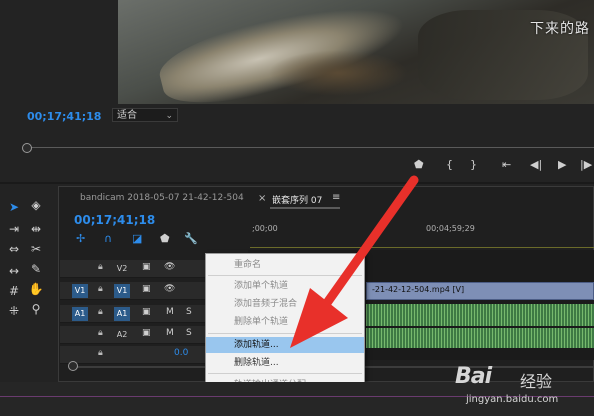  What do you see at coordinates (36, 205) in the screenshot?
I see `track-select-icon: ◈` at bounding box center [36, 205].